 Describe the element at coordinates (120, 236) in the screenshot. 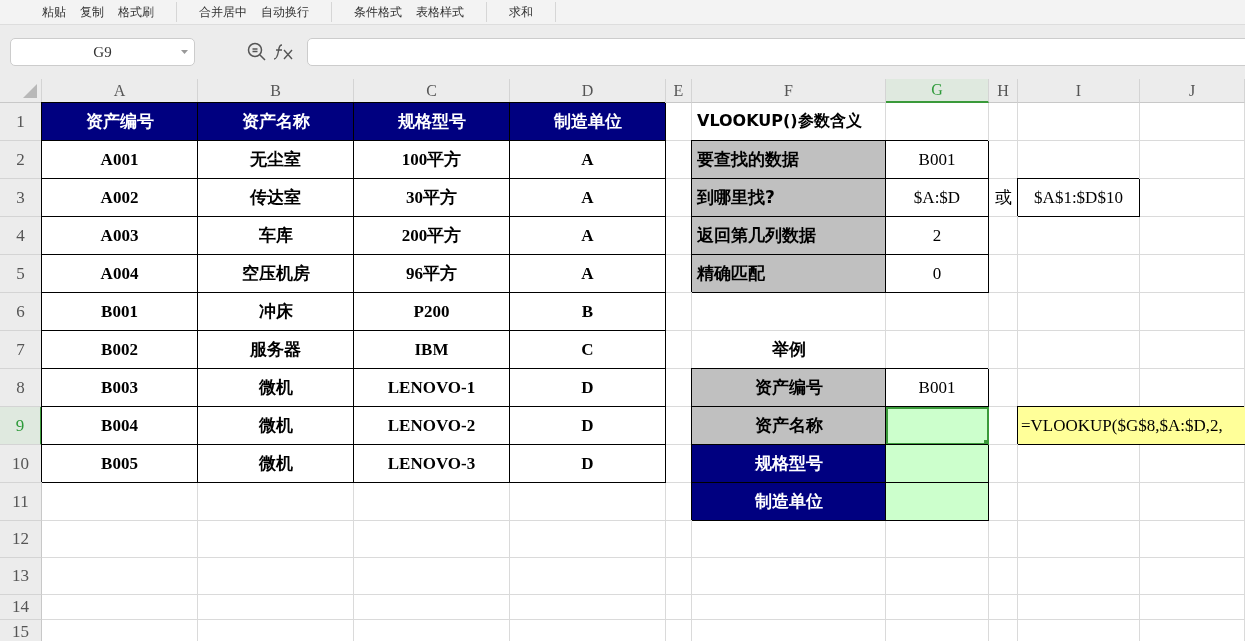

I see `table-cell: A003` at that location.